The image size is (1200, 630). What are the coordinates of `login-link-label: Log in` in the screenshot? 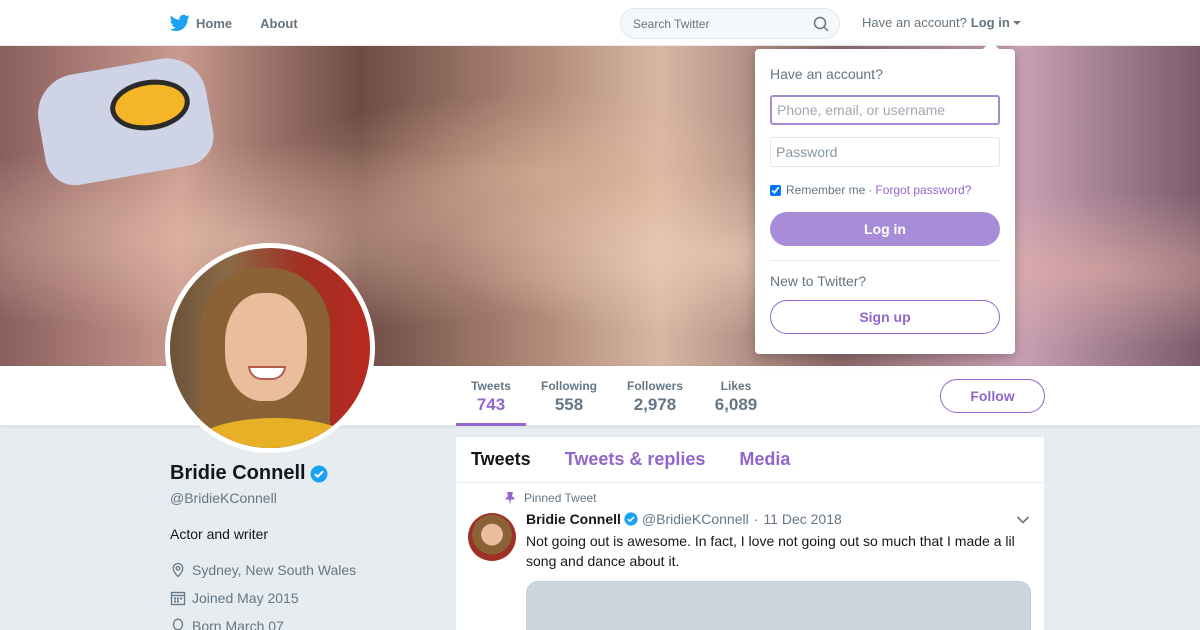 It's located at (990, 22).